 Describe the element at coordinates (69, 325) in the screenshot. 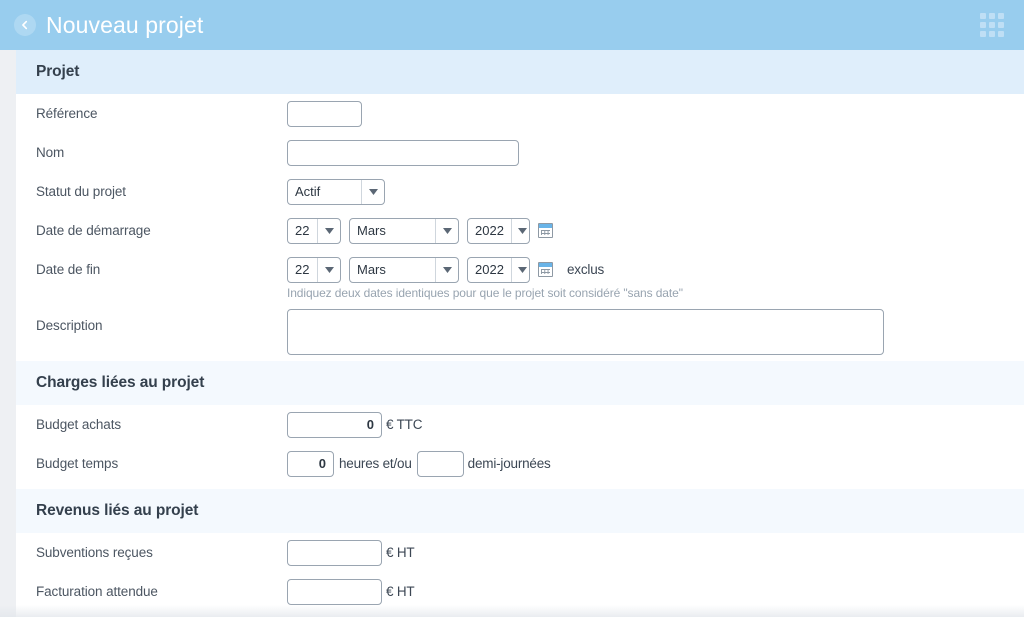

I see `label-description: Description` at that location.